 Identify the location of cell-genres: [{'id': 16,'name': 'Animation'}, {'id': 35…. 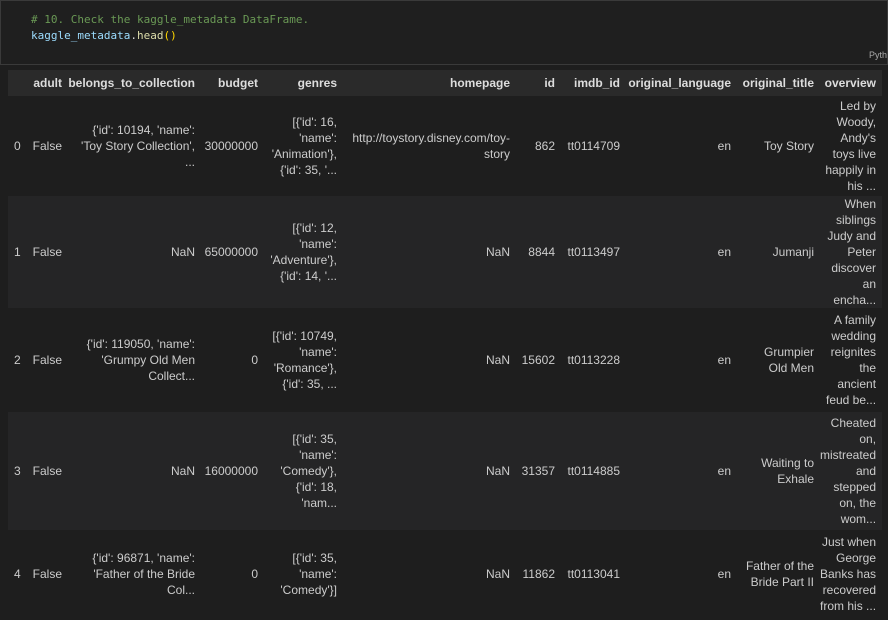
(303, 146).